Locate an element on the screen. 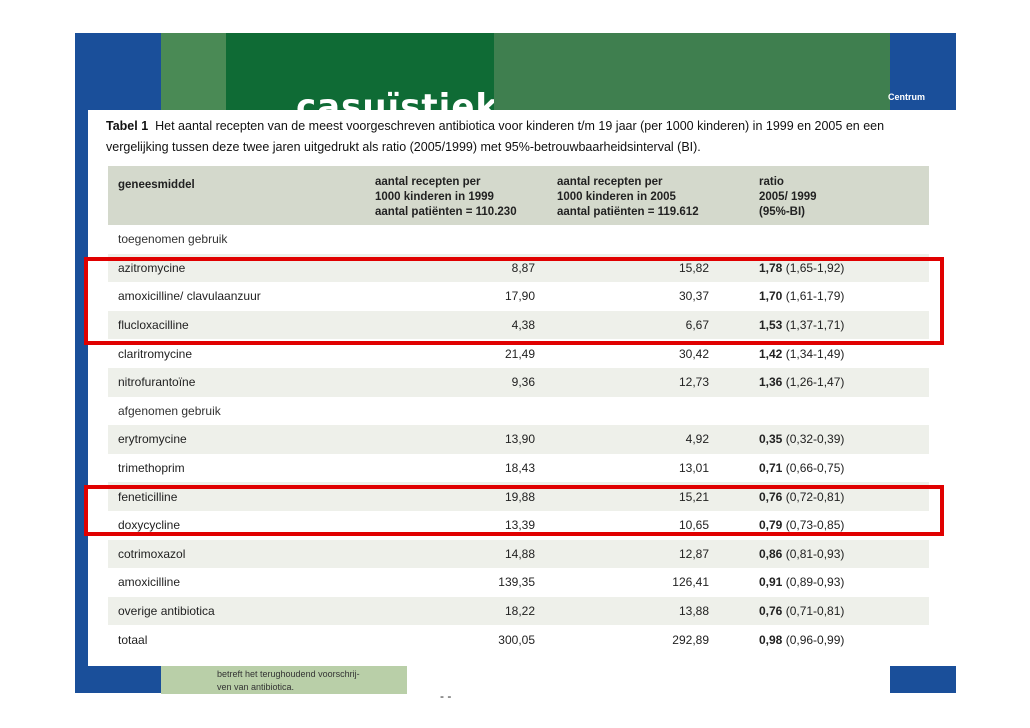 Image resolution: width=1030 pixels, height=728 pixels. header-2005-line: 1000 kinderen in 2005 is located at coordinates (616, 197).